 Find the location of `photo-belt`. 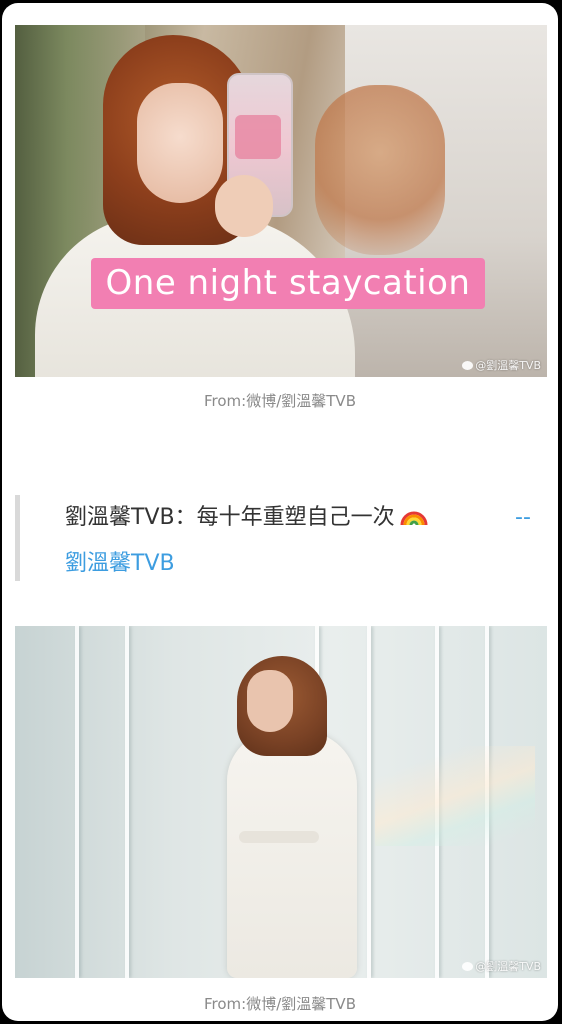

photo-belt is located at coordinates (279, 837).